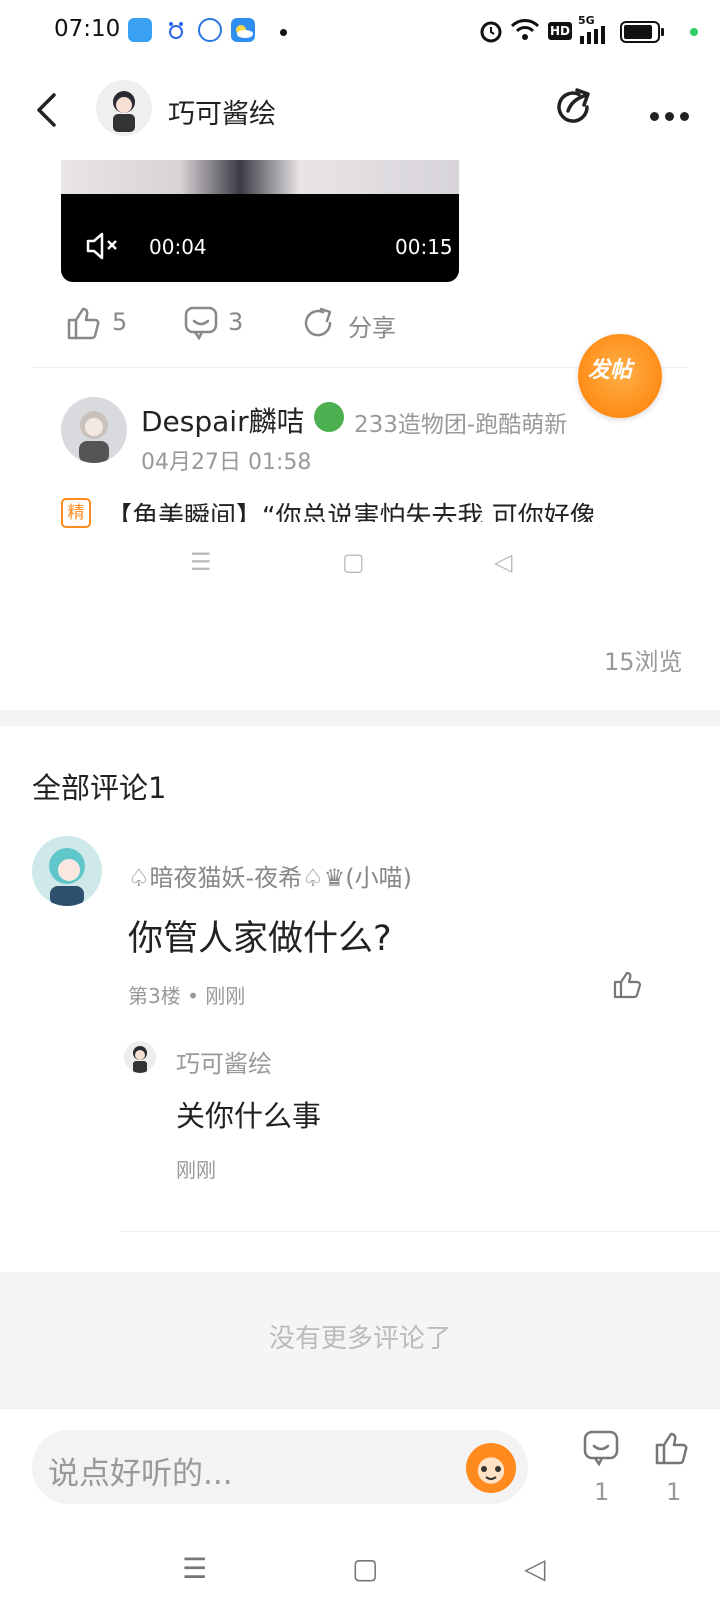 The height and width of the screenshot is (1613, 720). I want to click on alarm-icon, so click(491, 33).